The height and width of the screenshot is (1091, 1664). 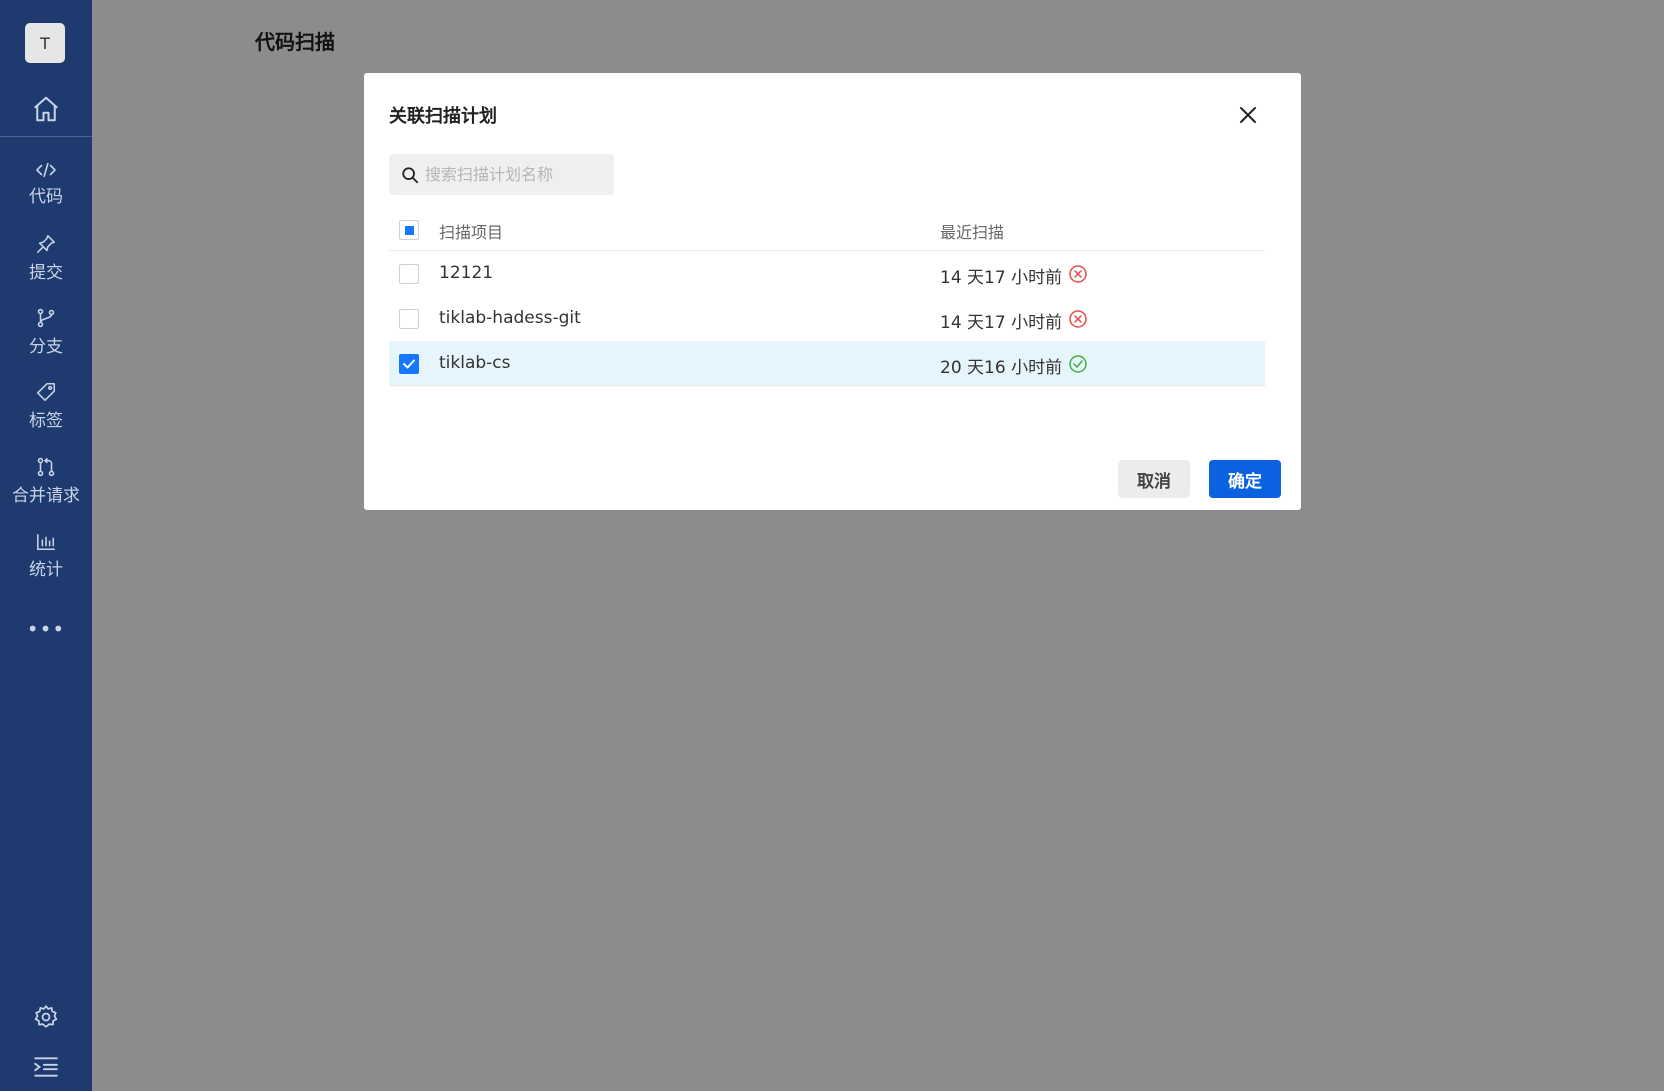 What do you see at coordinates (46, 570) in the screenshot?
I see `sidebar-item-label: 统计` at bounding box center [46, 570].